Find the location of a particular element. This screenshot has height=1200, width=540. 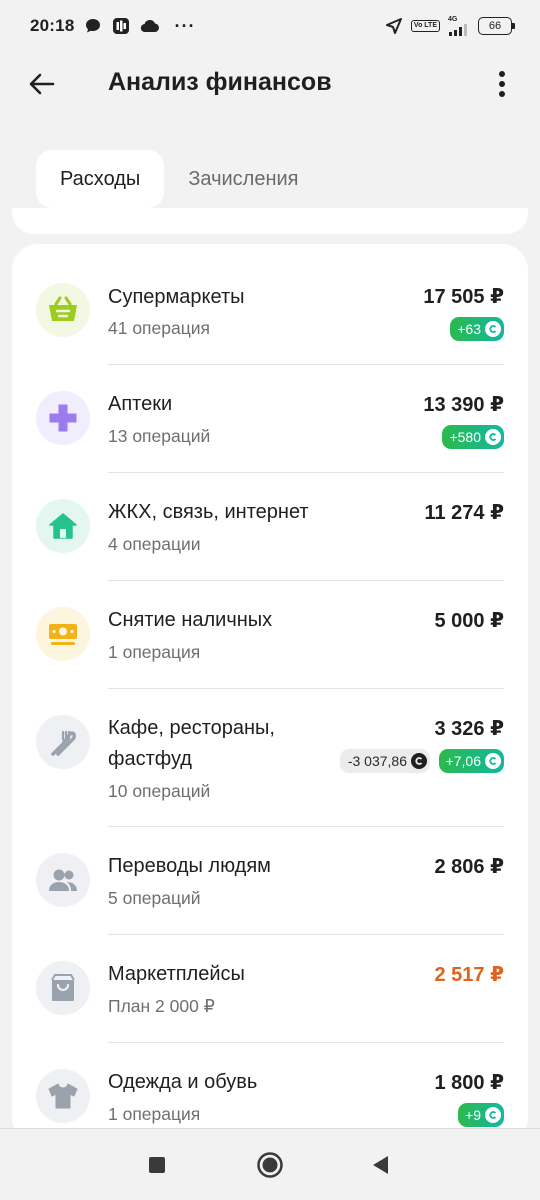

category-amount: 13 390 ₽ is located at coordinates (463, 405).